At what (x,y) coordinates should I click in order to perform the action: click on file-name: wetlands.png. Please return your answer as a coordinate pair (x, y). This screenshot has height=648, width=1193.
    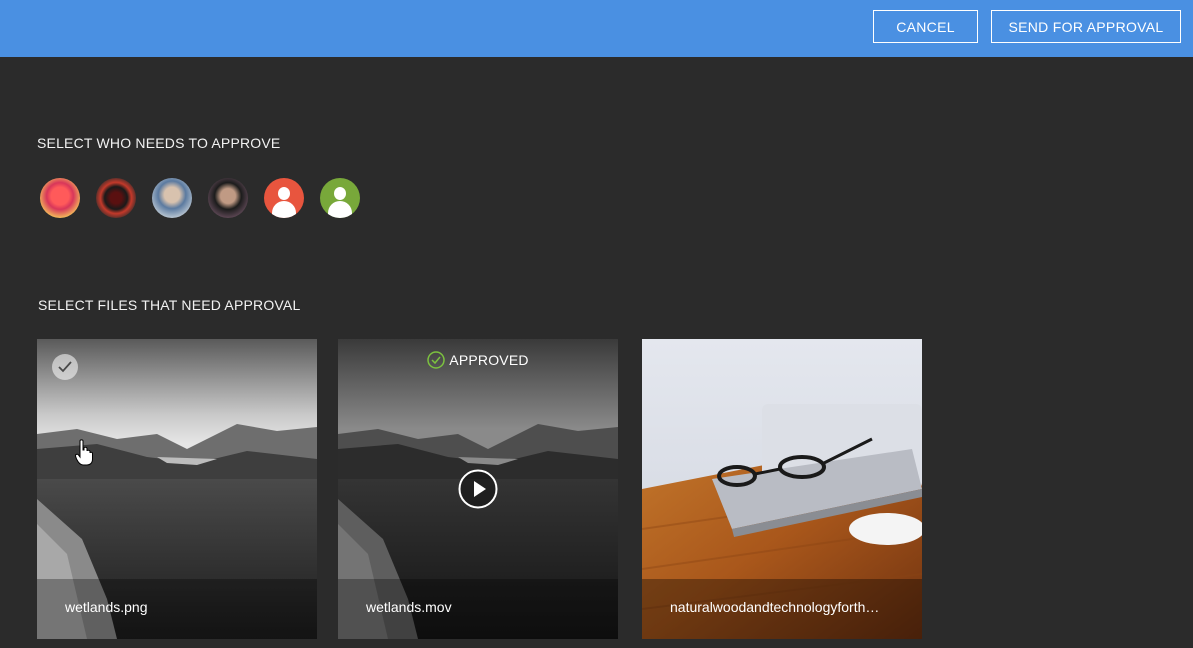
    Looking at the image, I should click on (106, 607).